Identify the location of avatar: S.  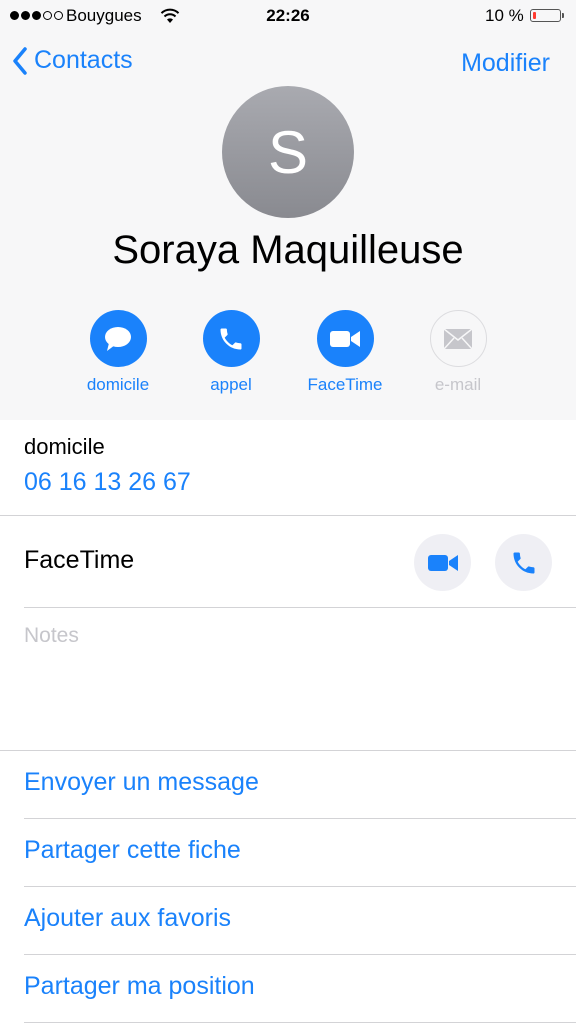
(288, 152).